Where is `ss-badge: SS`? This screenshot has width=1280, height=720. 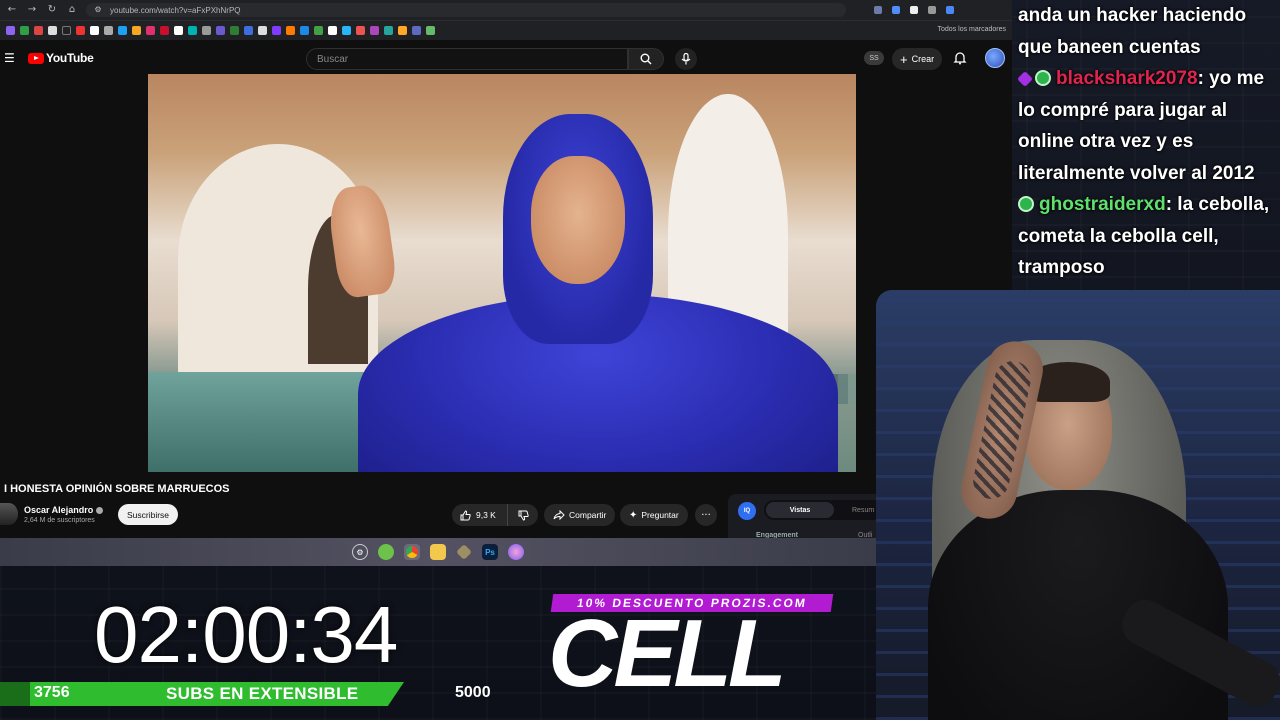
ss-badge: SS is located at coordinates (874, 58).